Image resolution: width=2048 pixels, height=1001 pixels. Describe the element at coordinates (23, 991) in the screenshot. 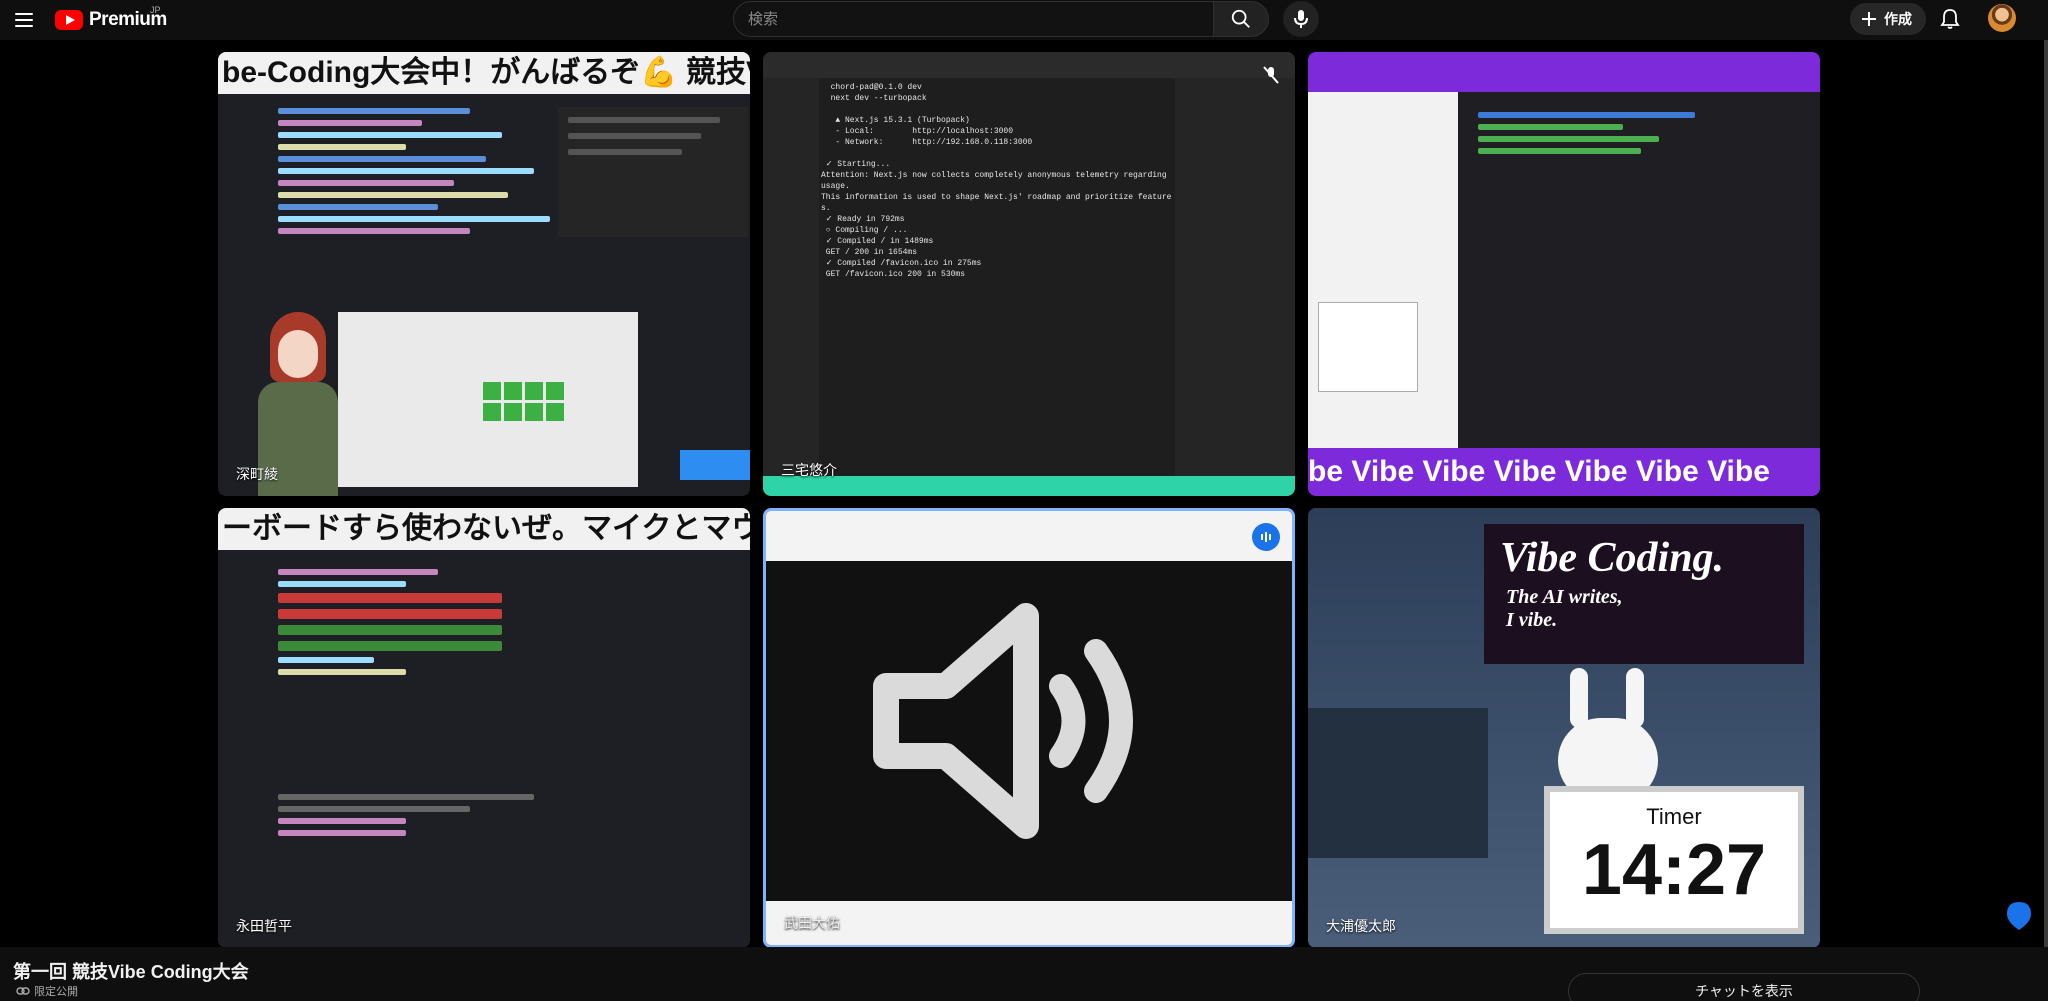

I see `link-icon` at that location.